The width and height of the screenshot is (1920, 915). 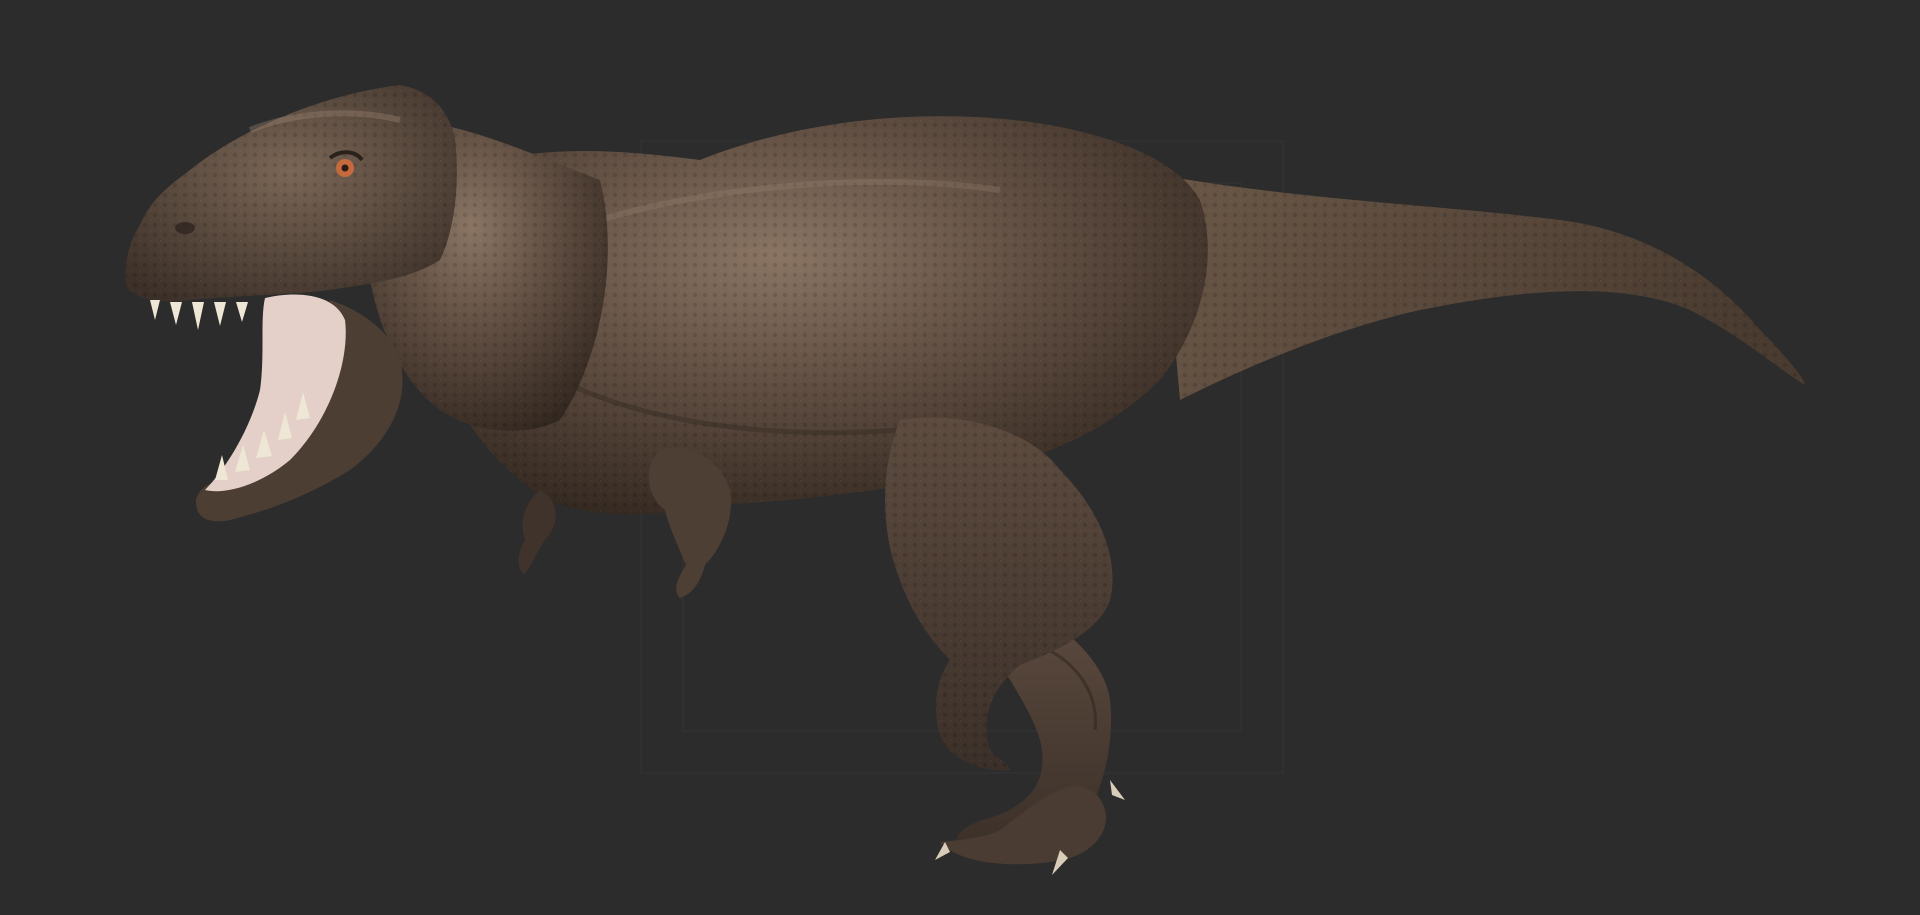 I want to click on nostril, so click(x=185, y=228).